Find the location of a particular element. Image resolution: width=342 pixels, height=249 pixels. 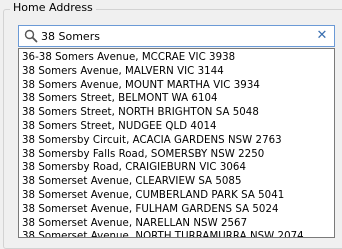

suggestion-item: 38 Somers Avenue, MOUNT MARTHA VIC 3934 is located at coordinates (176, 86).